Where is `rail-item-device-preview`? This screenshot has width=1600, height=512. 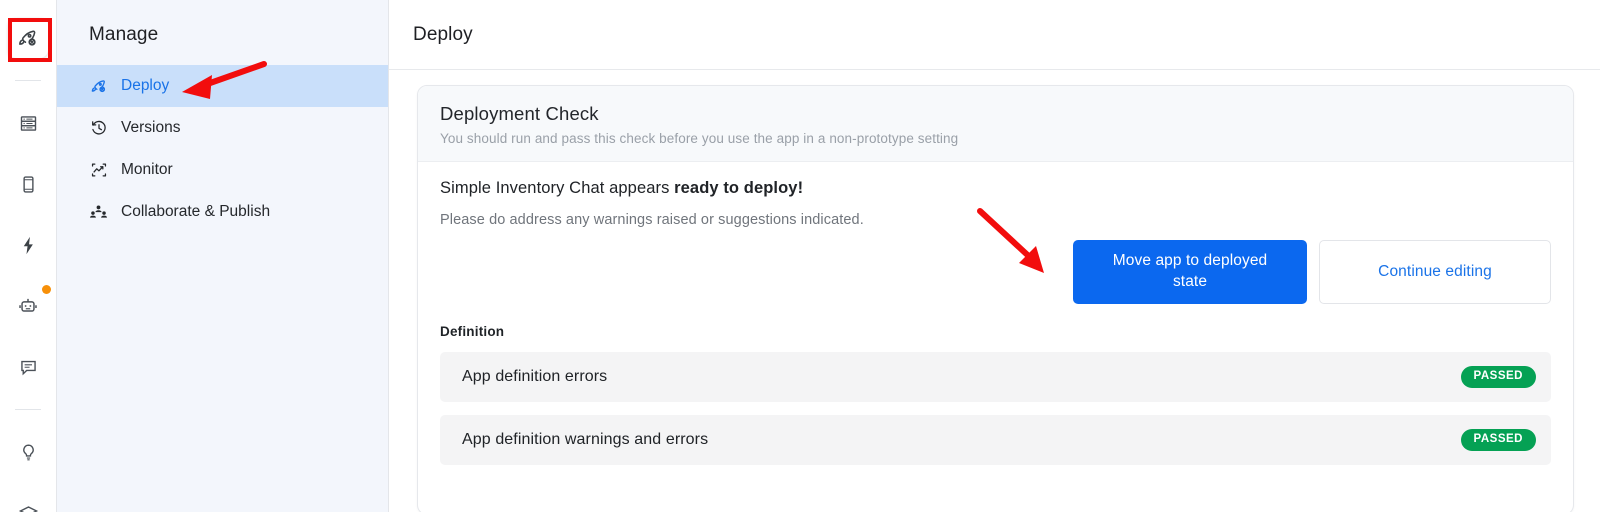
rail-item-device-preview is located at coordinates (28, 184).